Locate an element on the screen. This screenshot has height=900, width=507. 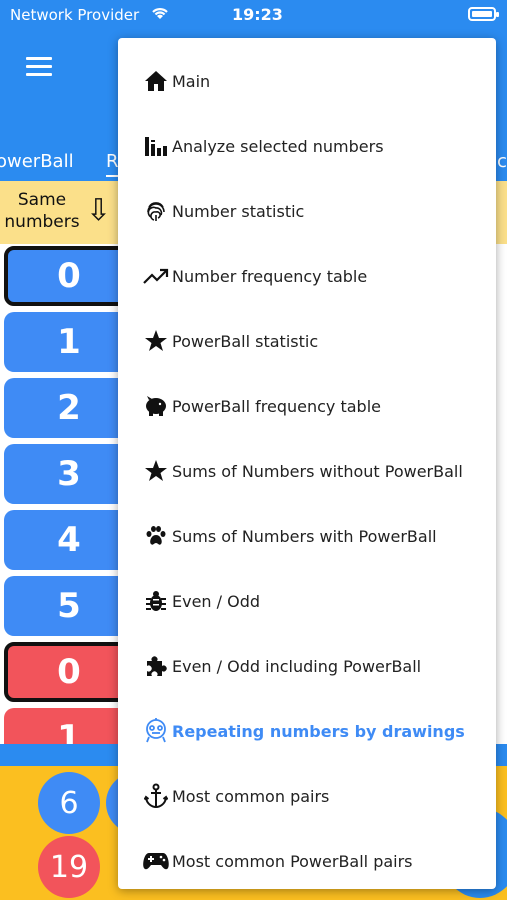
menu-item-powerball-frequency: PowerBall frequency table is located at coordinates (307, 406).